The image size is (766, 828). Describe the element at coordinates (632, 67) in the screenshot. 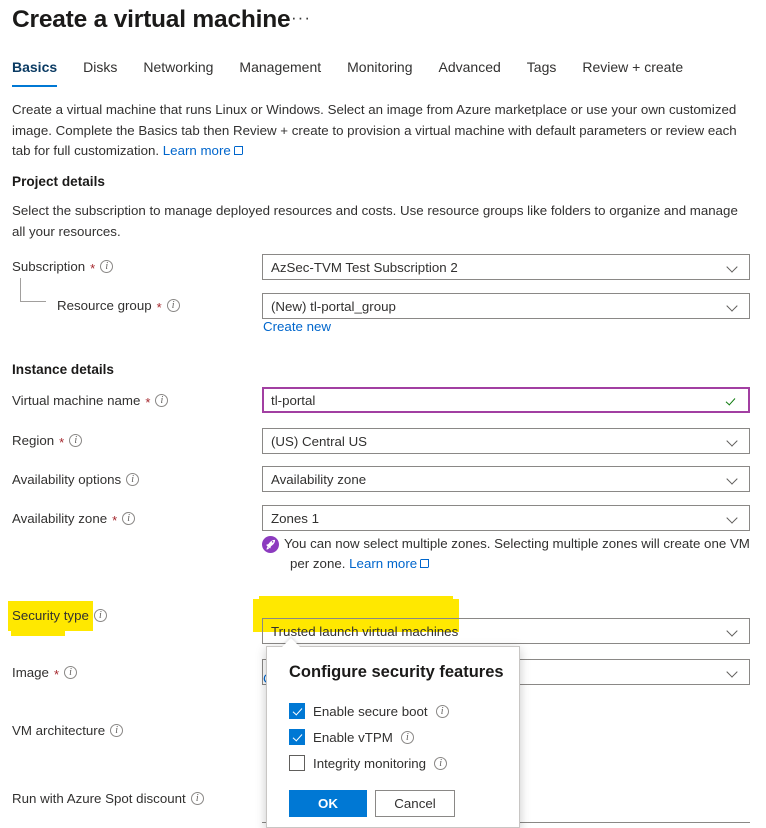

I see `tab-review-create: Review + create` at that location.